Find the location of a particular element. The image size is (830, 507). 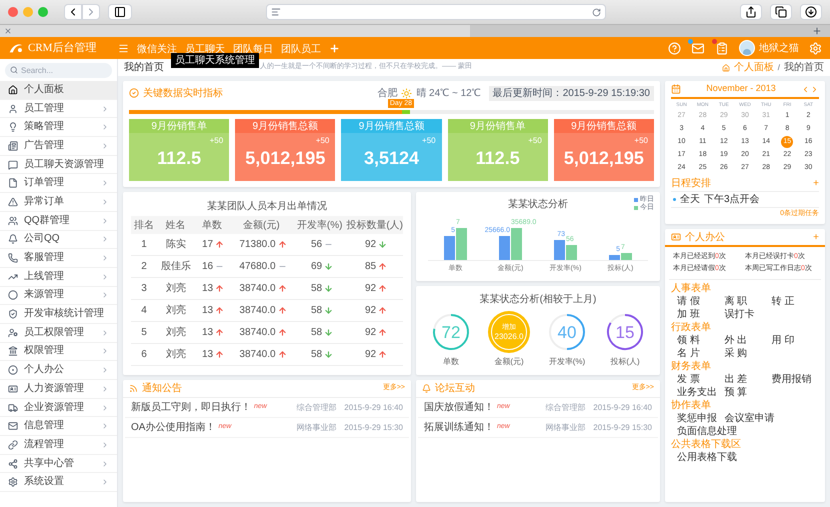

form-link: 出 差 is located at coordinates (748, 379).